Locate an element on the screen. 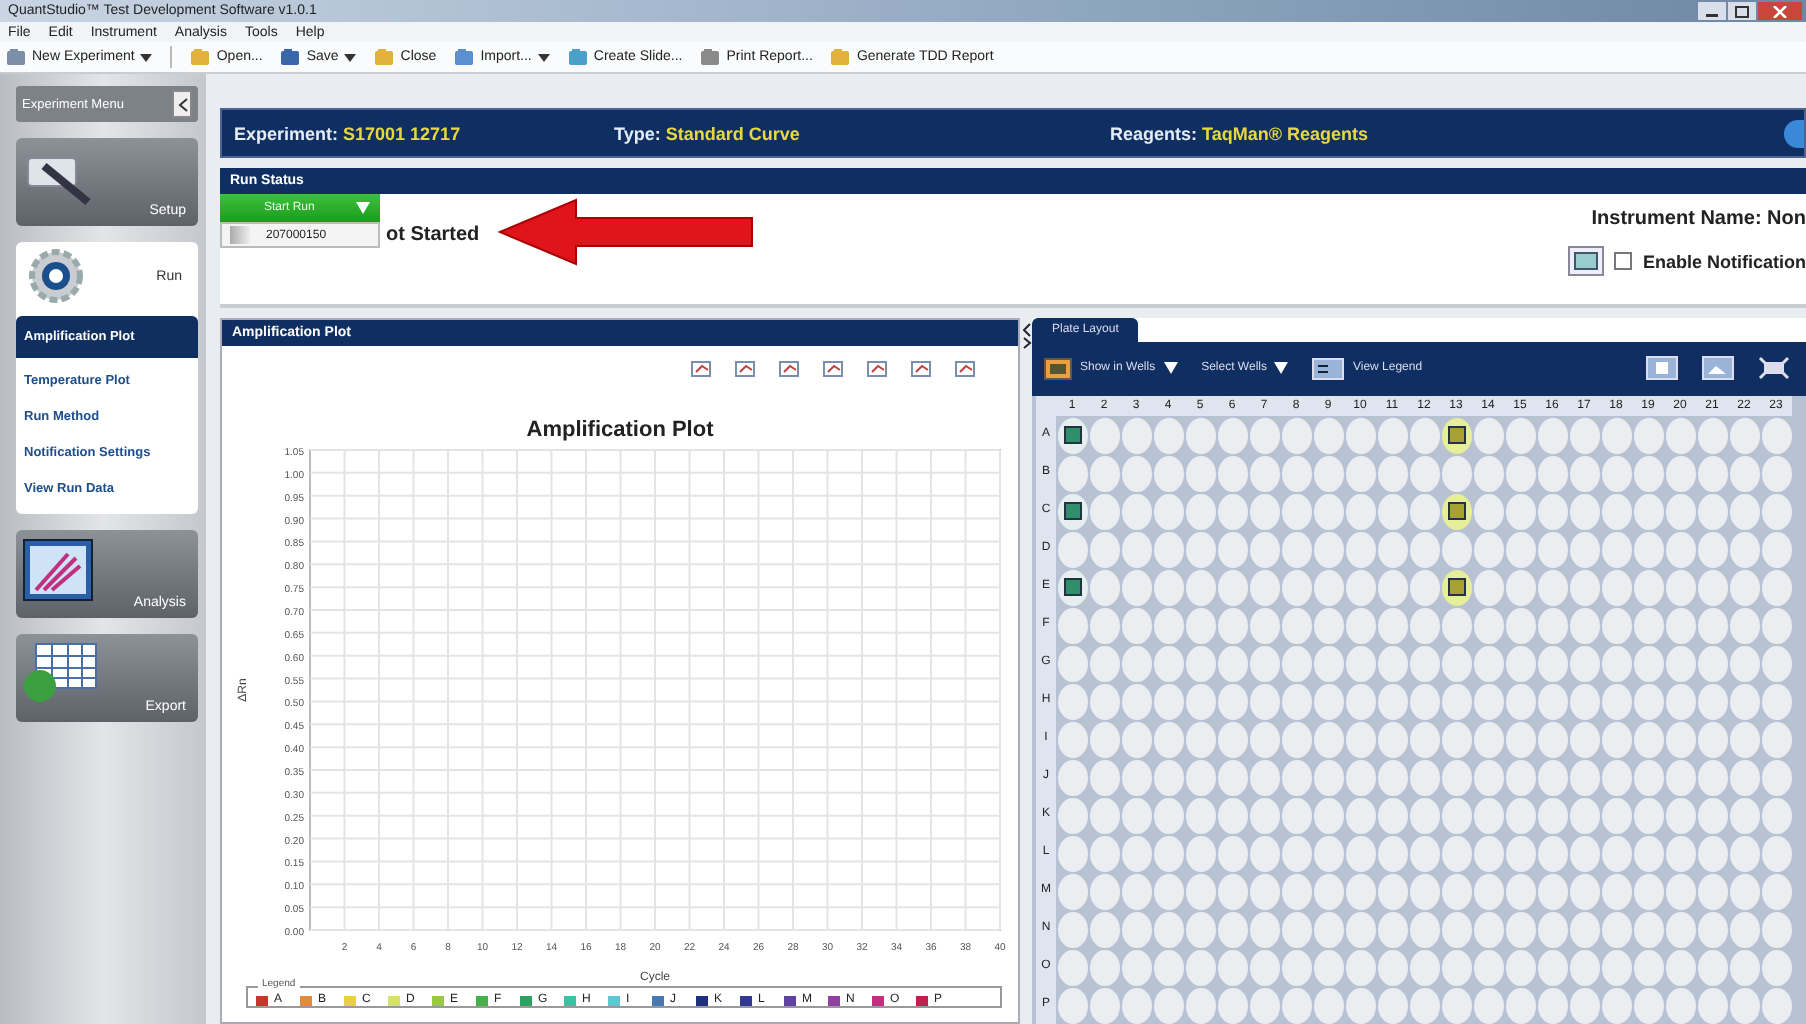 The height and width of the screenshot is (1024, 1806). collapse-button is located at coordinates (182, 104).